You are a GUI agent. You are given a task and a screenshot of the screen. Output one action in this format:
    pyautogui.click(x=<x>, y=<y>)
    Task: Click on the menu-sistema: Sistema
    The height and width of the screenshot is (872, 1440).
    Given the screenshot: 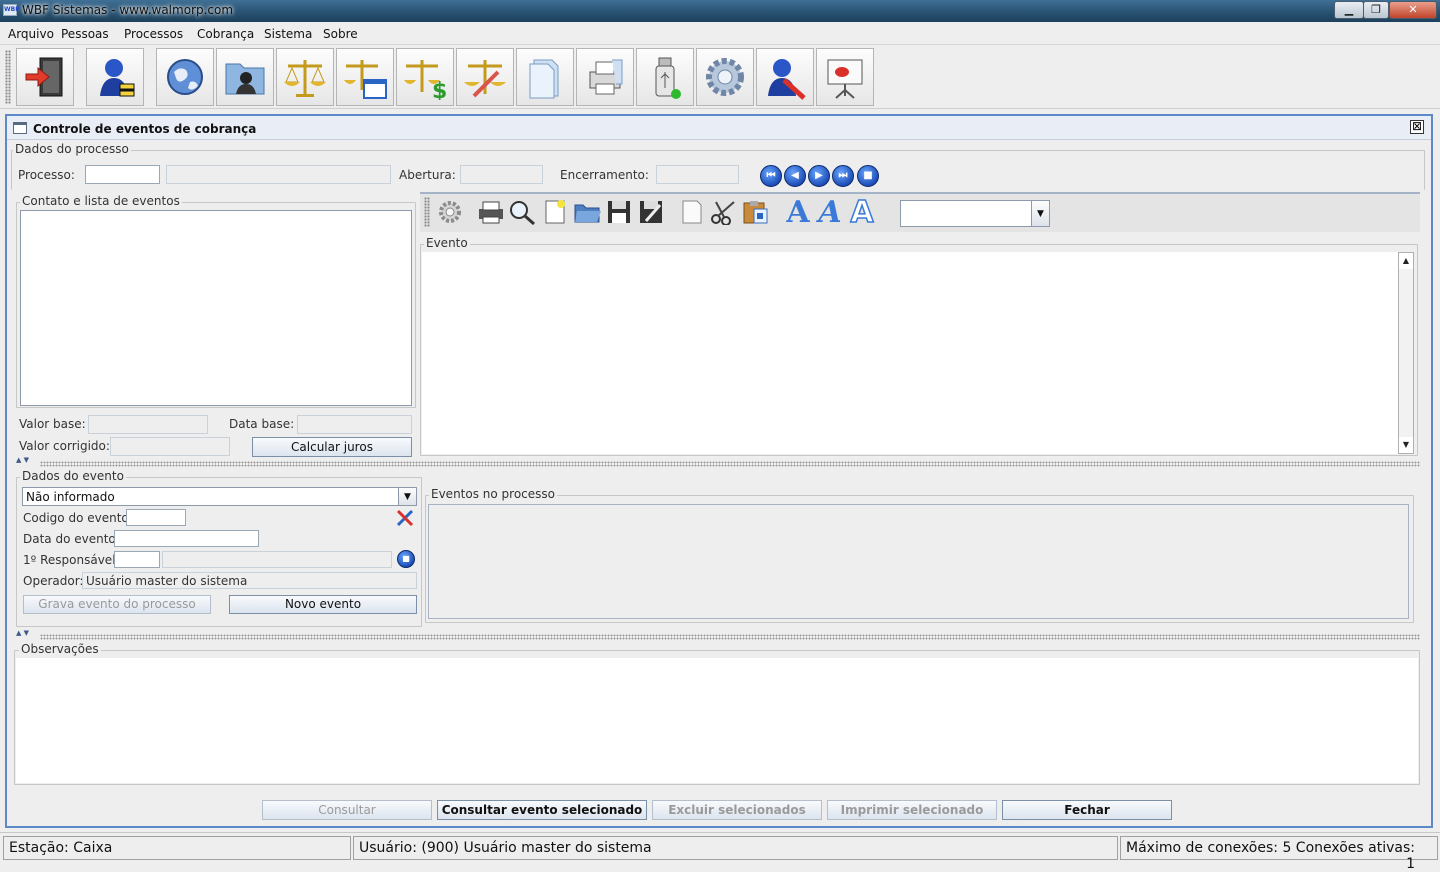 What is the action you would take?
    pyautogui.click(x=288, y=34)
    